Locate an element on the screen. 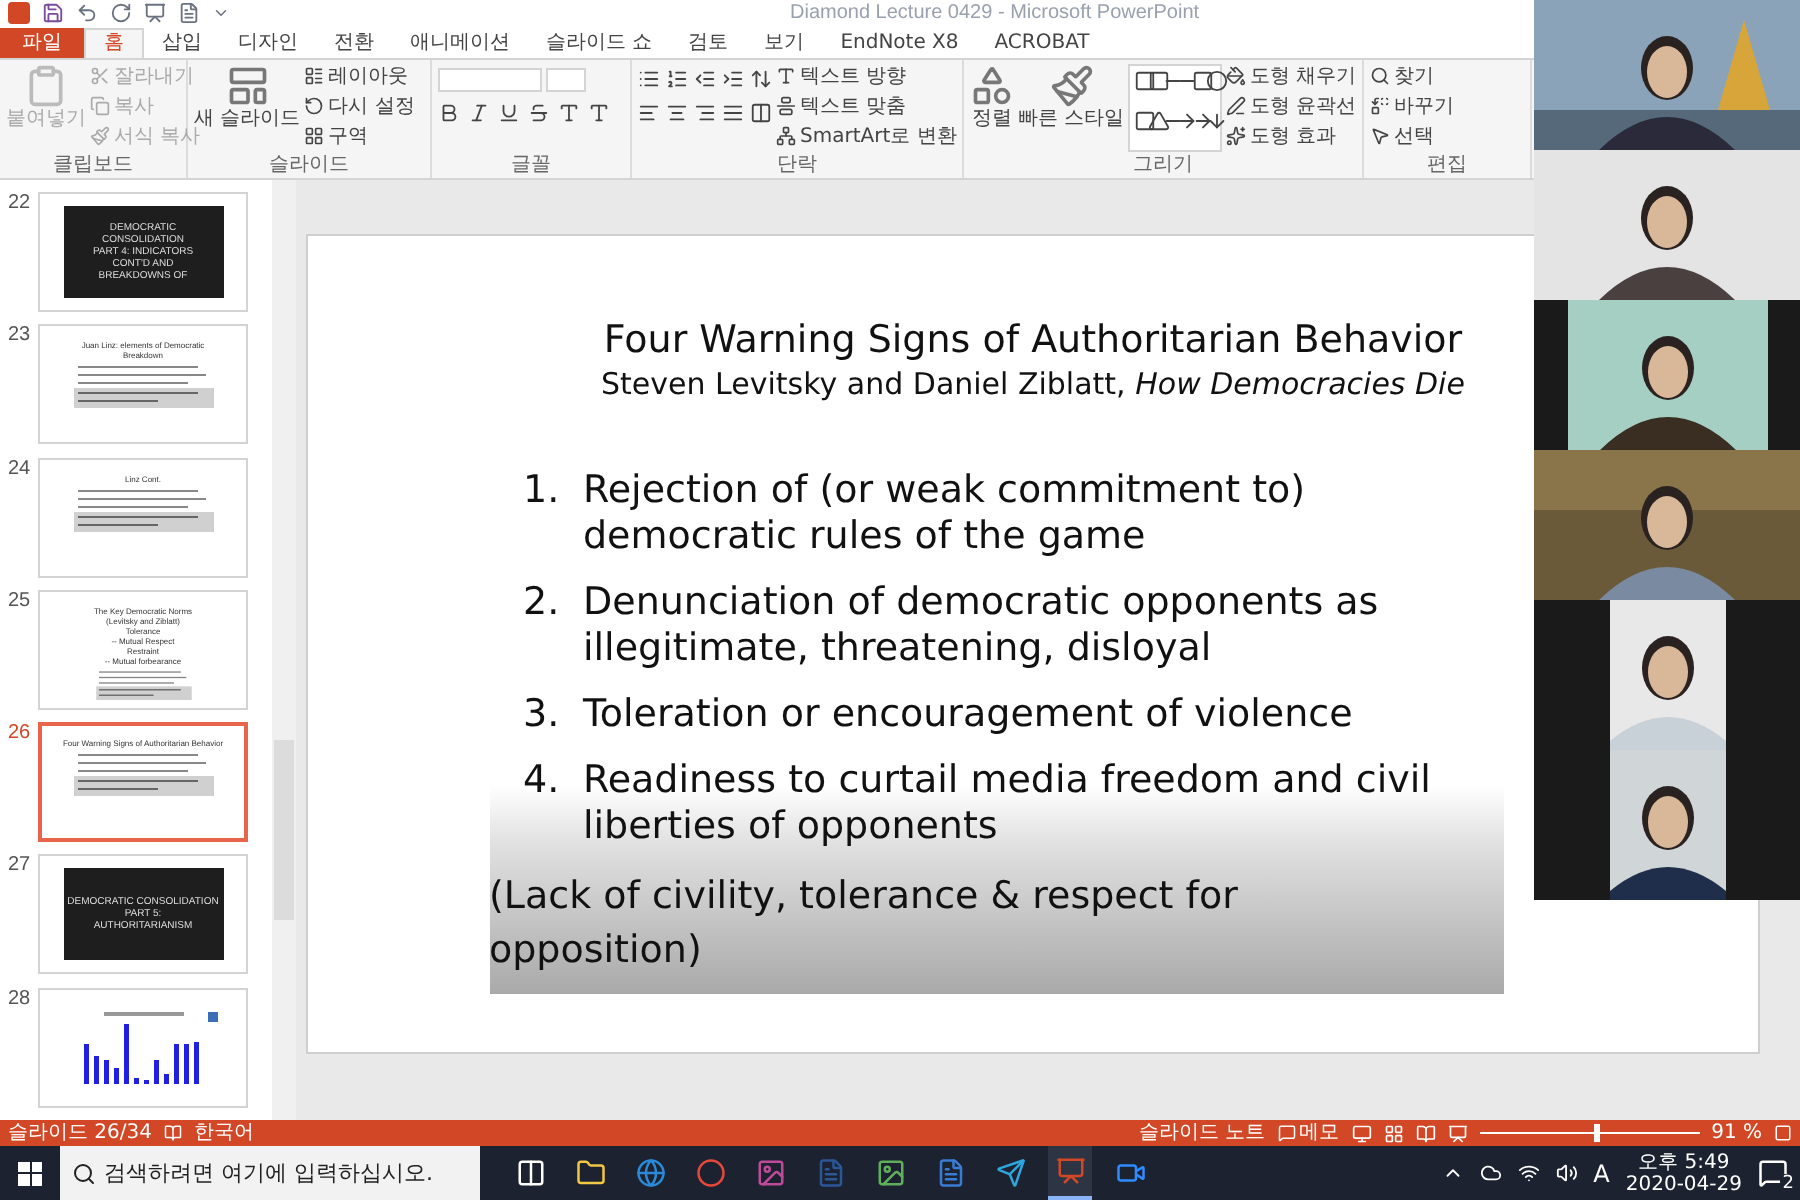  wifi-icon is located at coordinates (1528, 1173).